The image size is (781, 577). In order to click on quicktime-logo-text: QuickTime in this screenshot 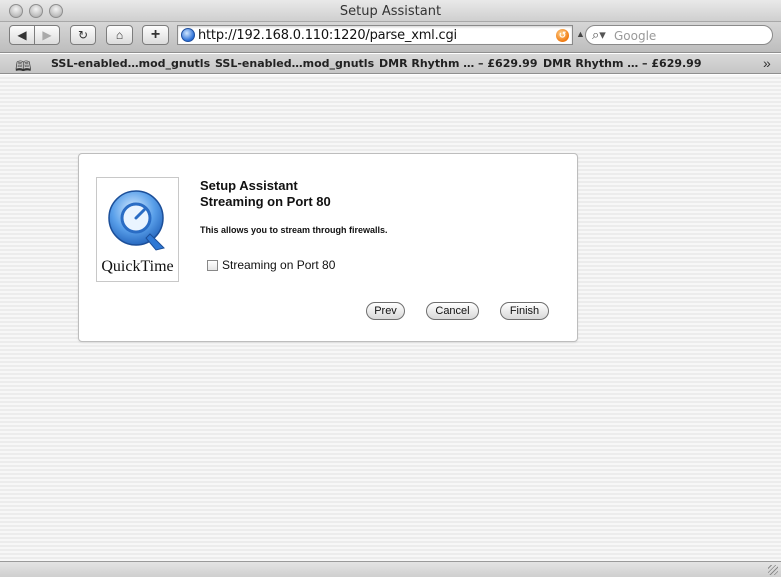, I will do `click(137, 266)`.